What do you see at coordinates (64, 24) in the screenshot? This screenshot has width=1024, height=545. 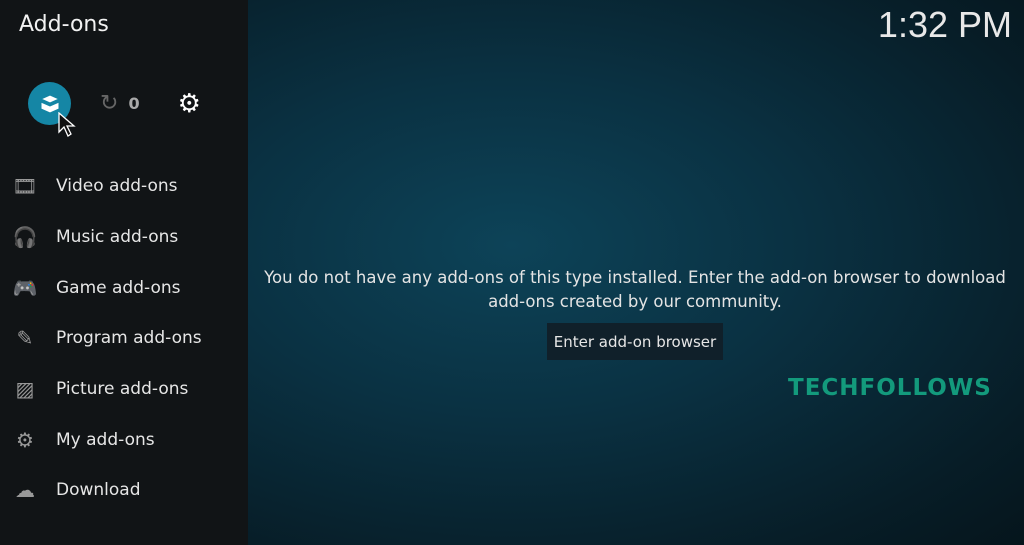 I see `page-title: Add-ons` at bounding box center [64, 24].